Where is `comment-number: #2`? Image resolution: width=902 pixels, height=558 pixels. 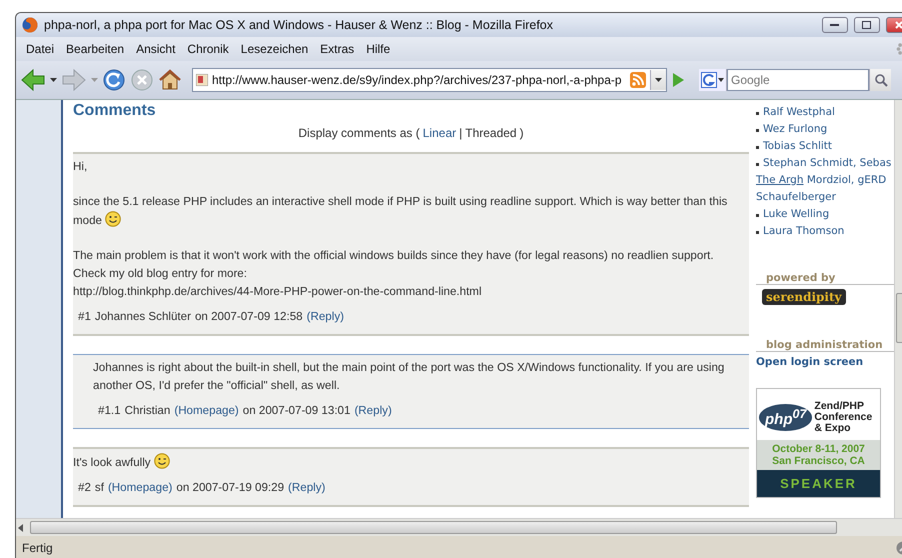 comment-number: #2 is located at coordinates (84, 488).